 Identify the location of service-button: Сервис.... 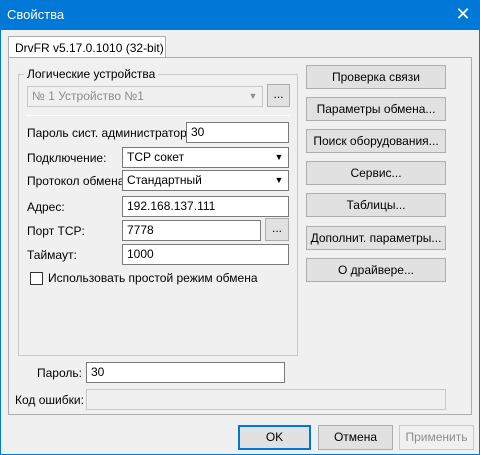
(376, 173).